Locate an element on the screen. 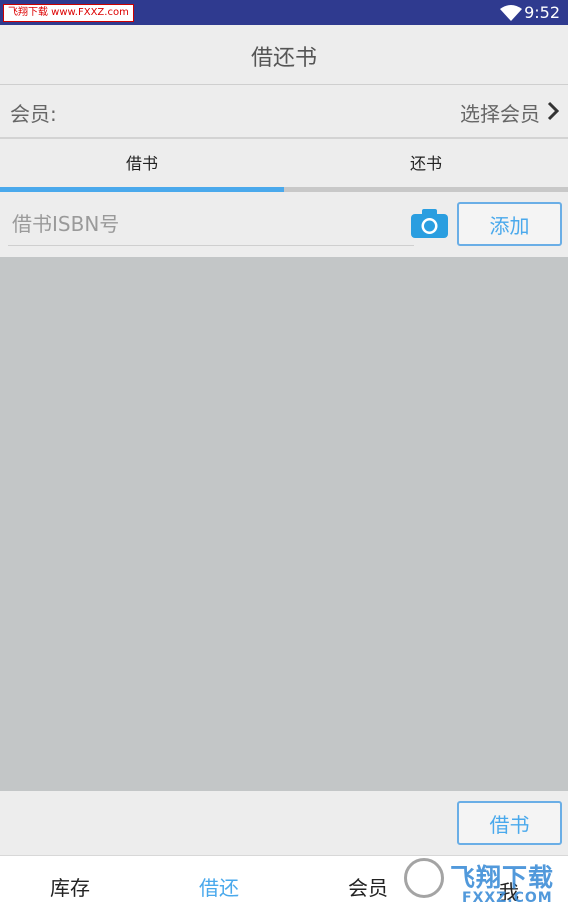  tab-borrow: 借书 is located at coordinates (142, 164).